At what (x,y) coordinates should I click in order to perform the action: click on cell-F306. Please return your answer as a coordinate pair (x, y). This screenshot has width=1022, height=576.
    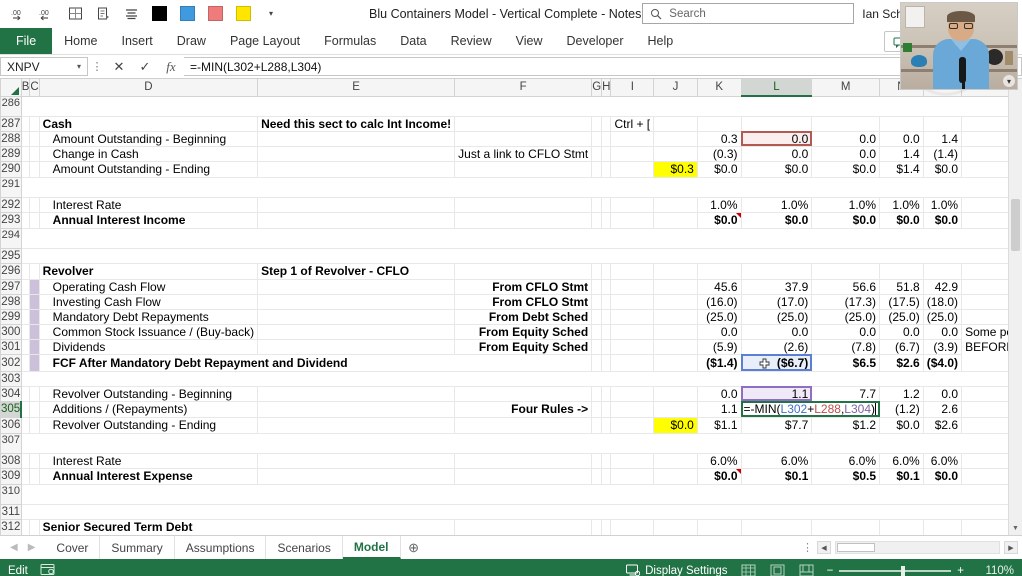
    Looking at the image, I should click on (523, 425).